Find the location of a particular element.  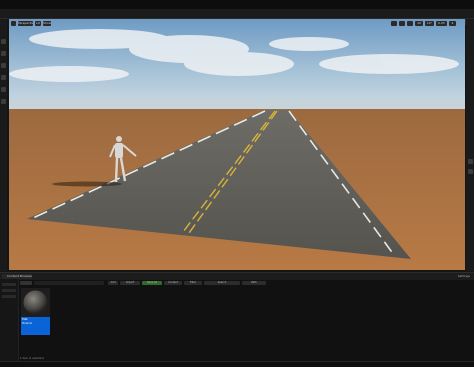

angle-snap: 10° is located at coordinates (429, 23).